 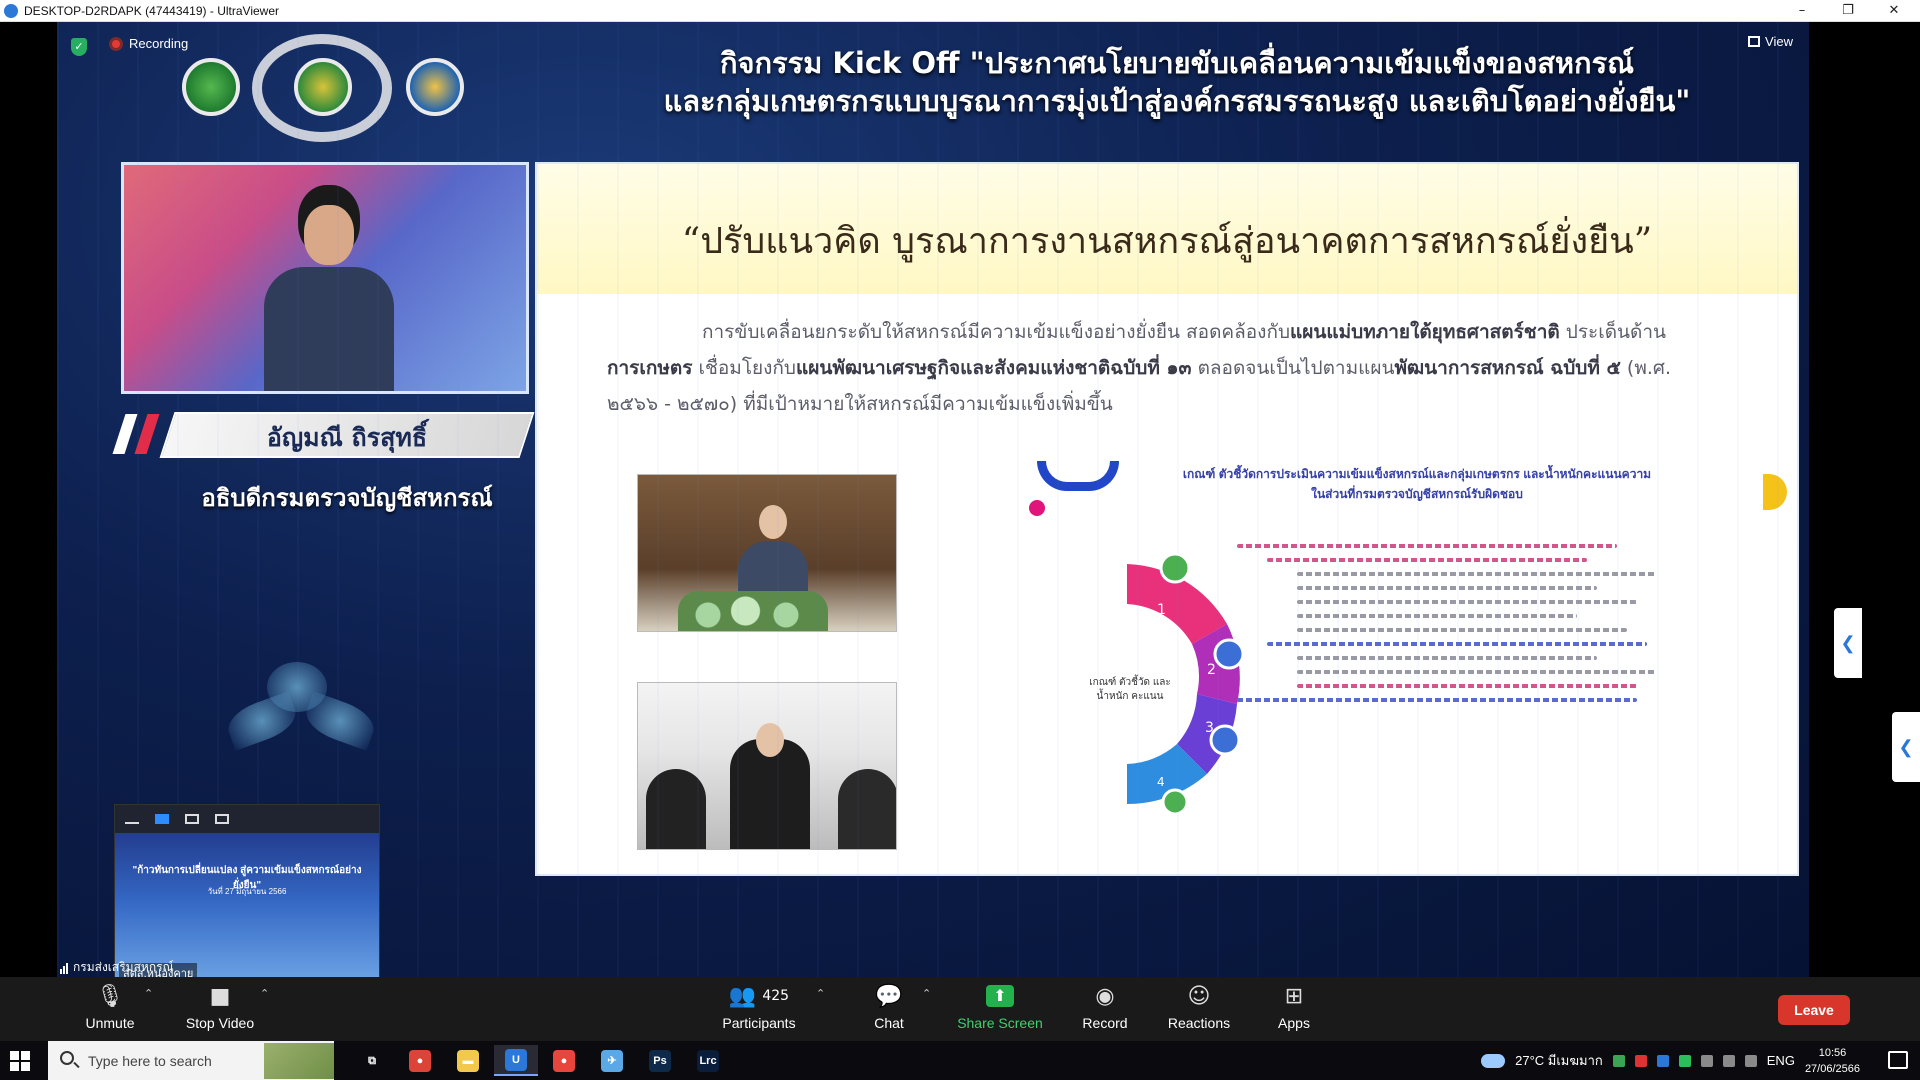 I want to click on participants-label: Participants, so click(x=759, y=1023).